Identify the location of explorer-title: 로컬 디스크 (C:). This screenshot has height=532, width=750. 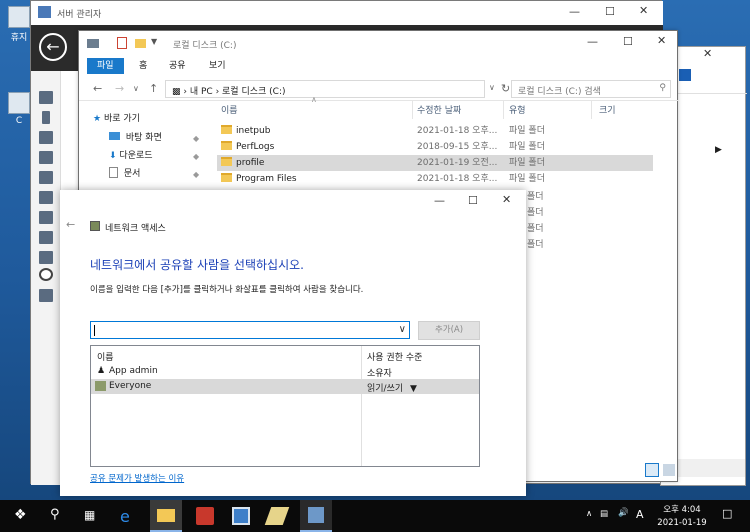
(205, 46).